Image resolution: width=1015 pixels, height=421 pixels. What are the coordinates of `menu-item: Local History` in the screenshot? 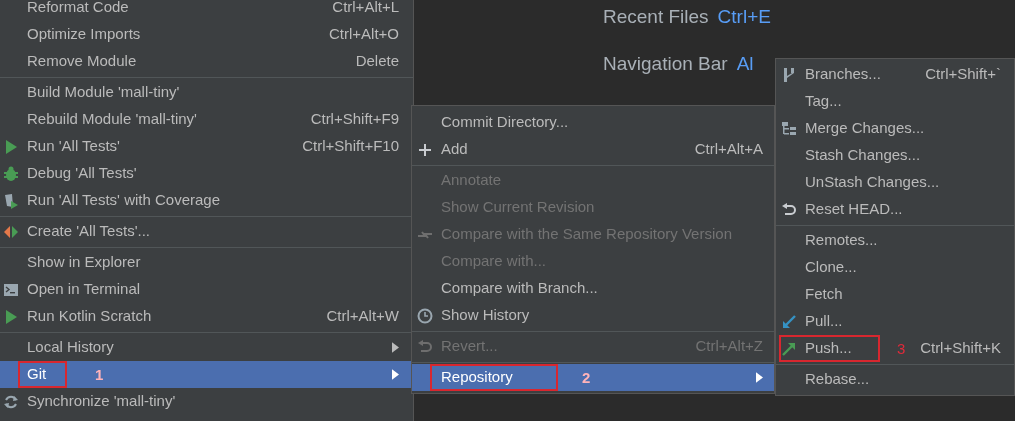 It's located at (206, 347).